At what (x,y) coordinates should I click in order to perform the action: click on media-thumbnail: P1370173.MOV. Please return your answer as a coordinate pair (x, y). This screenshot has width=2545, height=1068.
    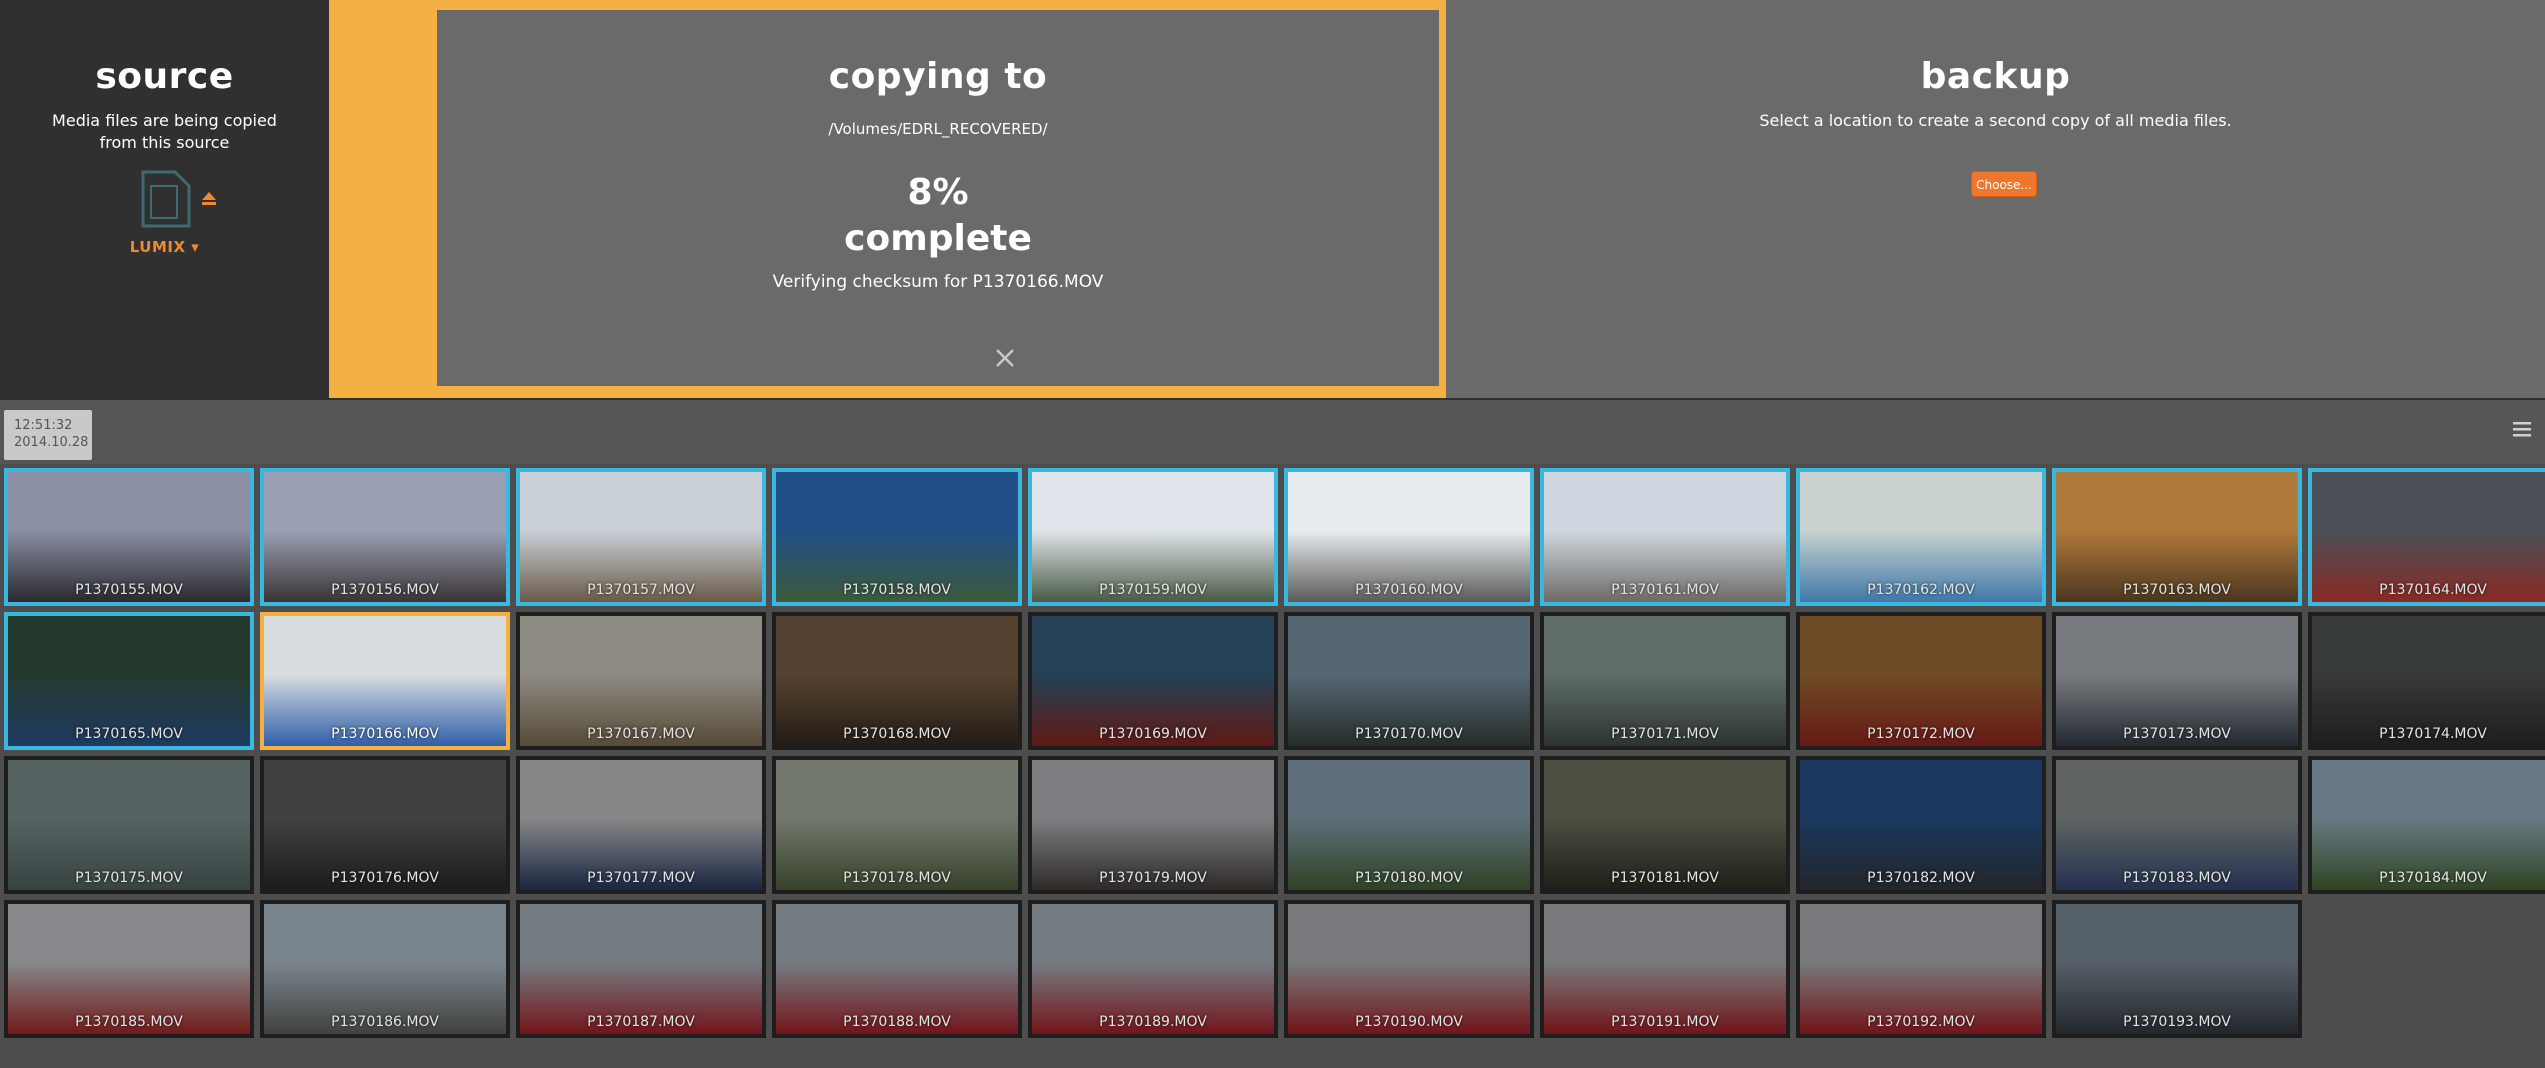
    Looking at the image, I should click on (2177, 681).